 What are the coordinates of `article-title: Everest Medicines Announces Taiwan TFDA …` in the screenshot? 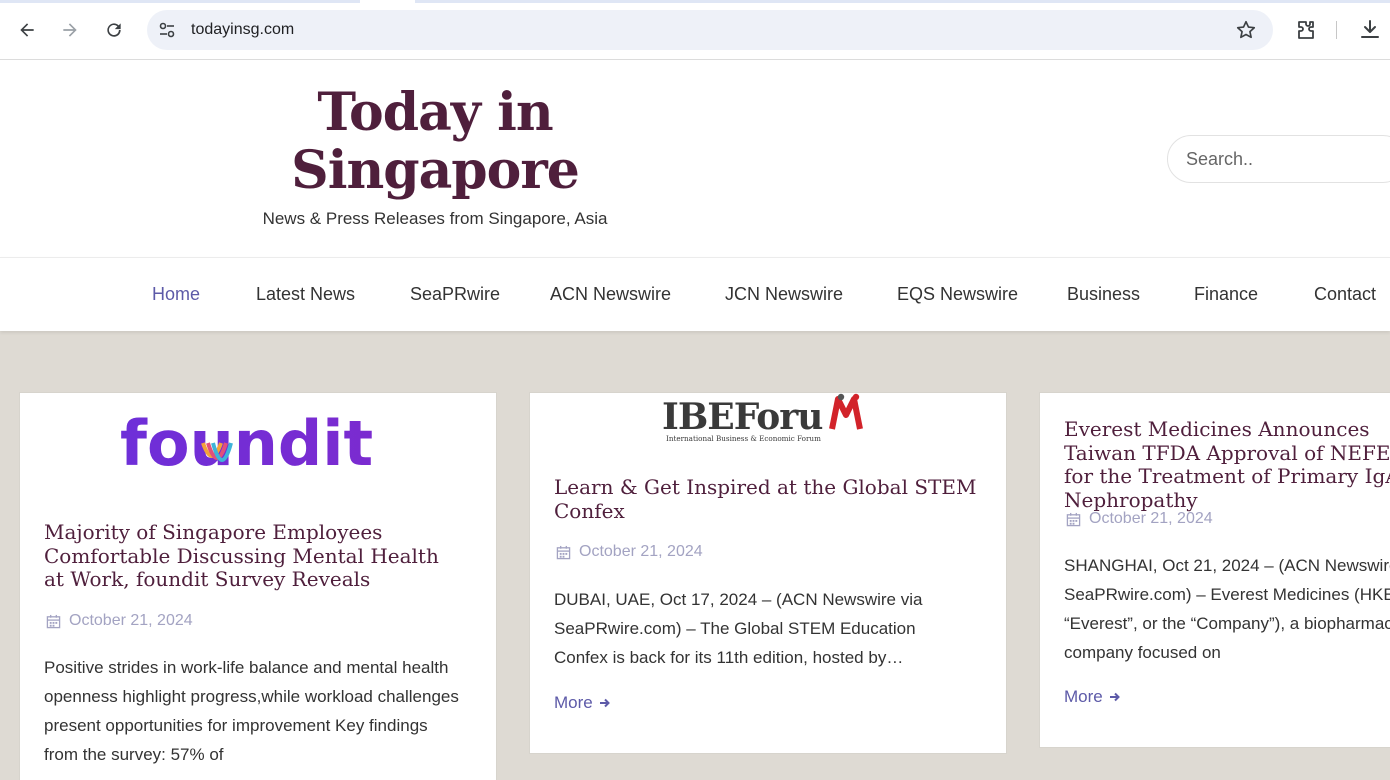 It's located at (1227, 464).